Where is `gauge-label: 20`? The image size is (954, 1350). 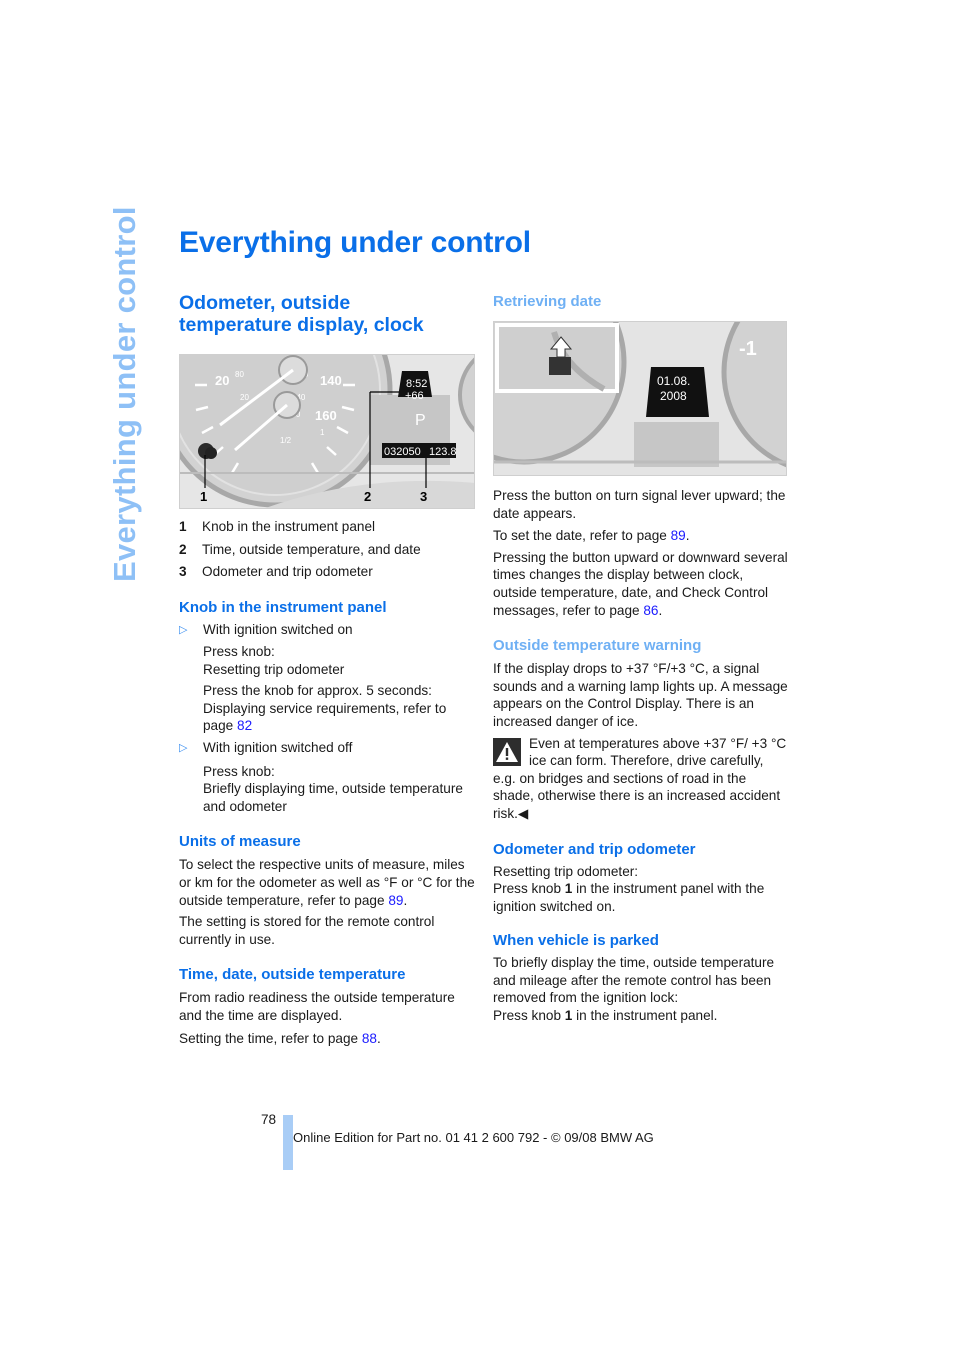
gauge-label: 20 is located at coordinates (222, 380).